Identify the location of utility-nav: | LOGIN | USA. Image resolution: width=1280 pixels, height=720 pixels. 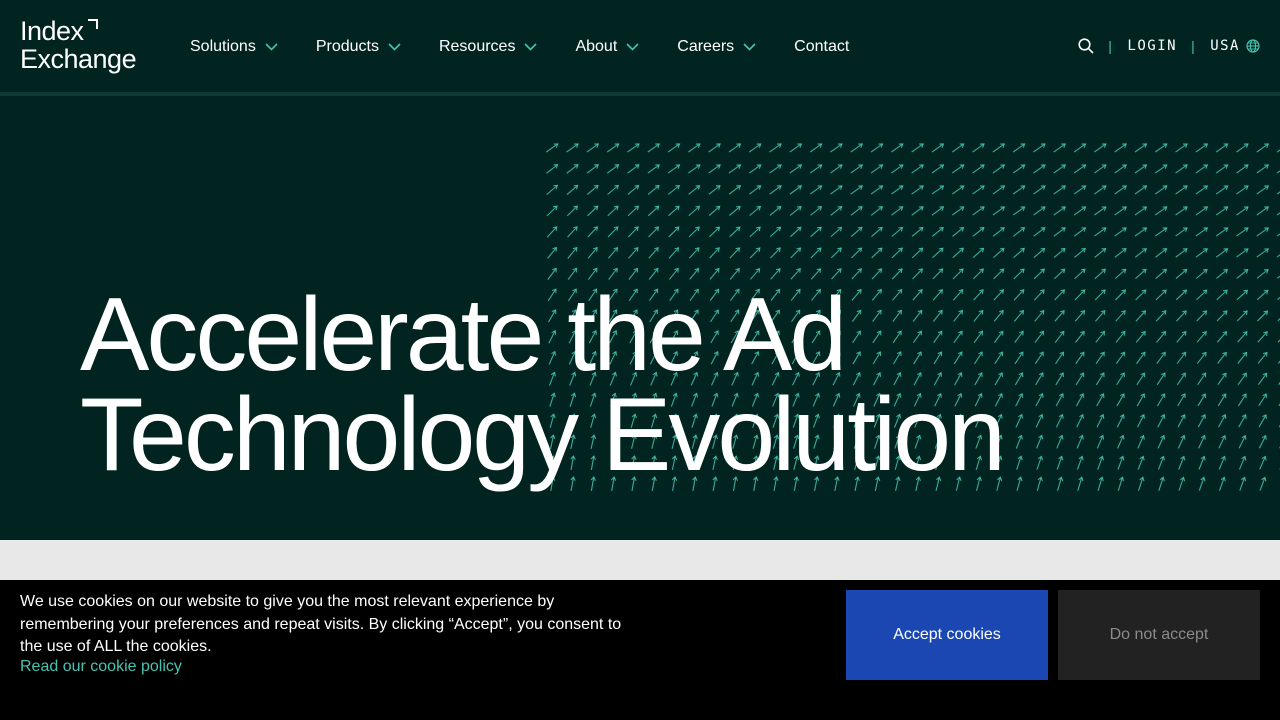
(1169, 46).